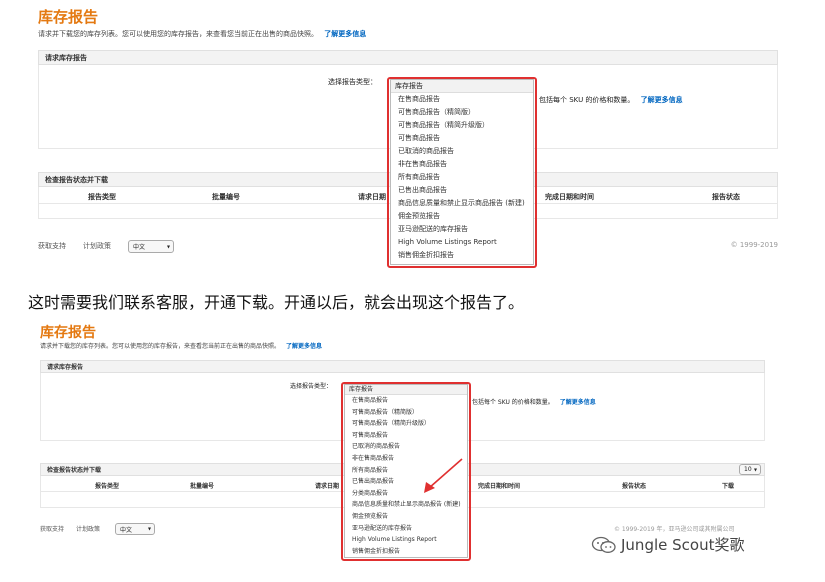  Describe the element at coordinates (276, 302) in the screenshot. I see `caption-text: 这时需要我们联系客服，开通下载。开通以后，就会出现这个报告了。` at that location.